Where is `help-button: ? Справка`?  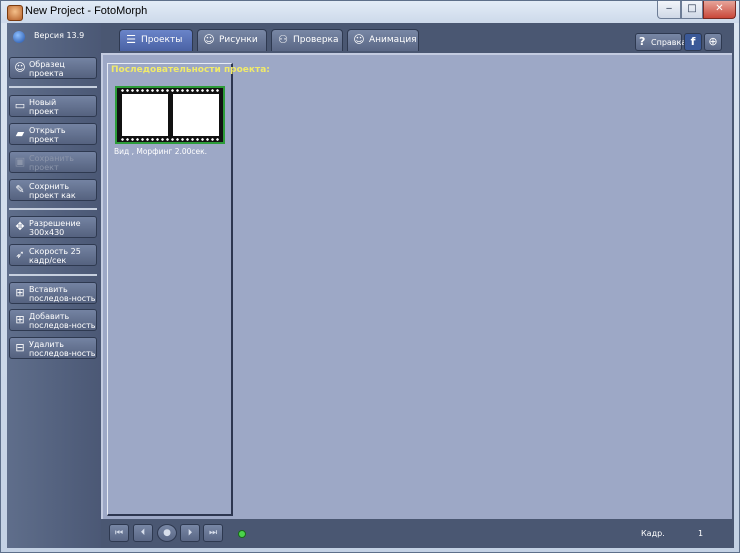 help-button: ? Справка is located at coordinates (660, 42).